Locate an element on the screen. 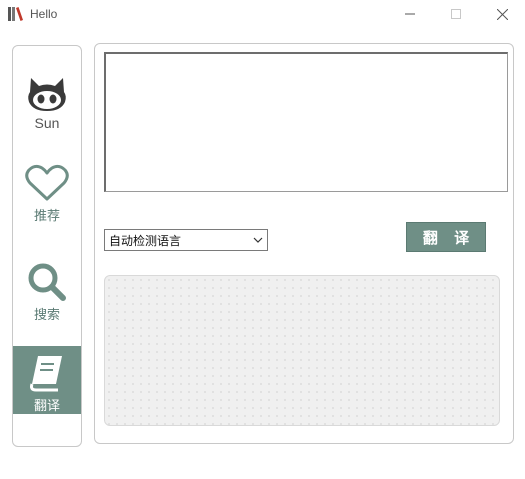 This screenshot has height=479, width=525. sidebar-item-search: 搜索 is located at coordinates (47, 292).